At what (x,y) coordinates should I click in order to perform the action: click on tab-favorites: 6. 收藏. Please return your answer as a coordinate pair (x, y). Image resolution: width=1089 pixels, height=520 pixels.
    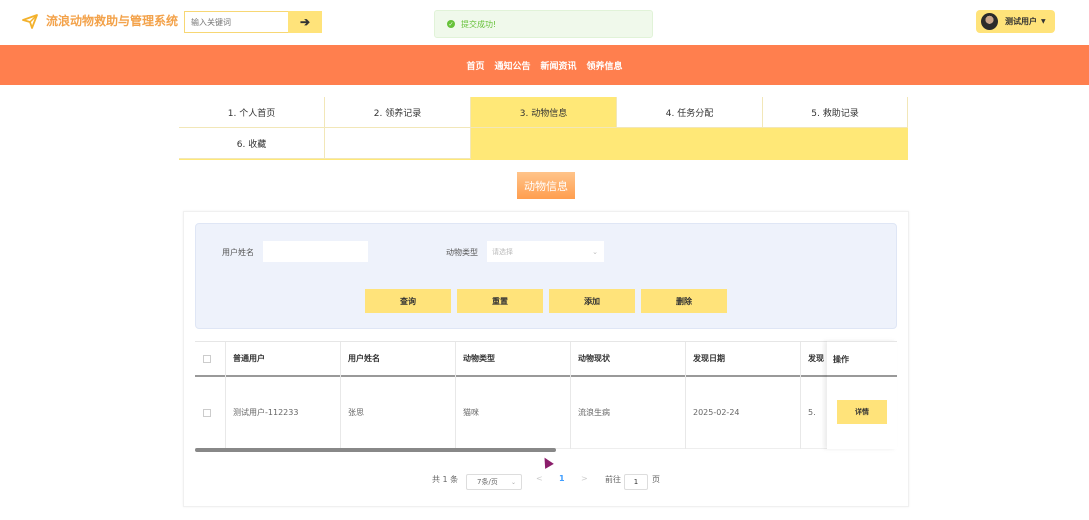
    Looking at the image, I should click on (252, 143).